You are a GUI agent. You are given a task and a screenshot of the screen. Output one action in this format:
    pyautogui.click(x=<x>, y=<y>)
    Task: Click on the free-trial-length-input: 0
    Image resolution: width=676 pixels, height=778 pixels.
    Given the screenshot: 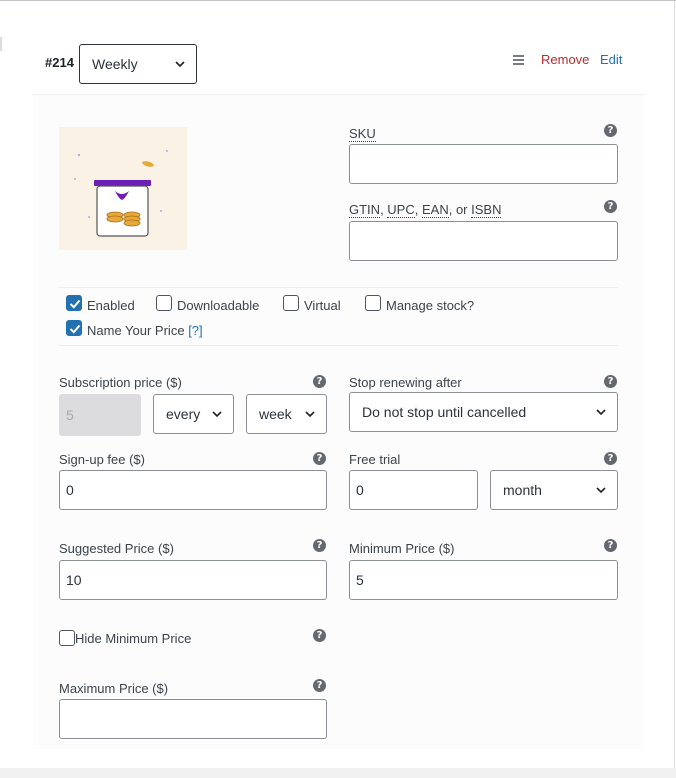 What is the action you would take?
    pyautogui.click(x=413, y=490)
    